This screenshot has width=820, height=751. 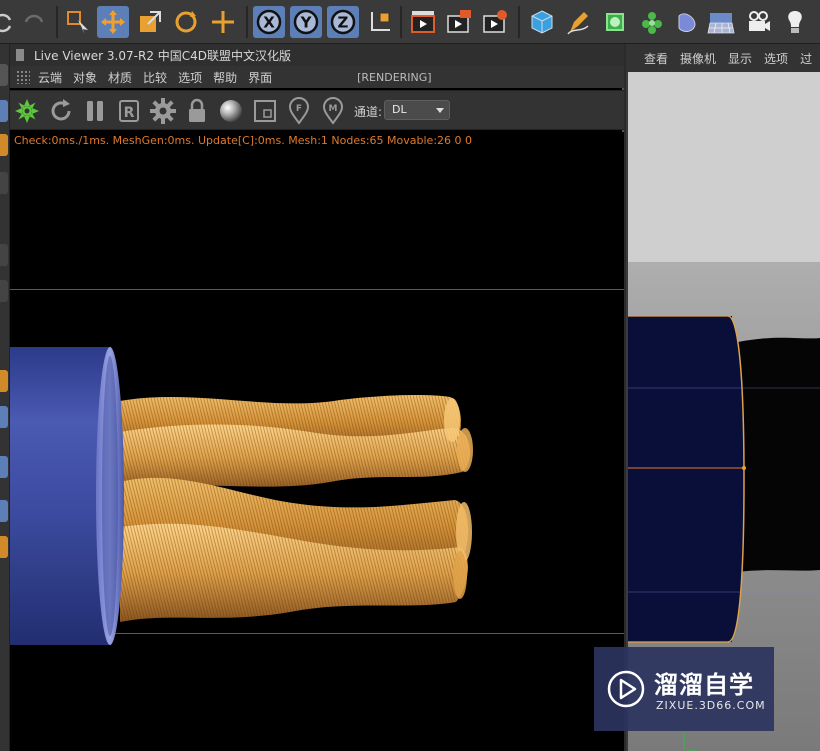 What do you see at coordinates (155, 77) in the screenshot?
I see `menu-compare: 比较` at bounding box center [155, 77].